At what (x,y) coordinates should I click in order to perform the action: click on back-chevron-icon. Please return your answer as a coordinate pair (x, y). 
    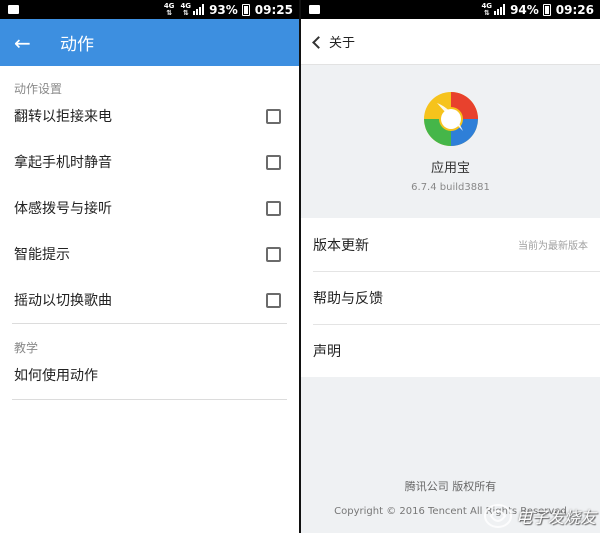
    Looking at the image, I should click on (317, 42).